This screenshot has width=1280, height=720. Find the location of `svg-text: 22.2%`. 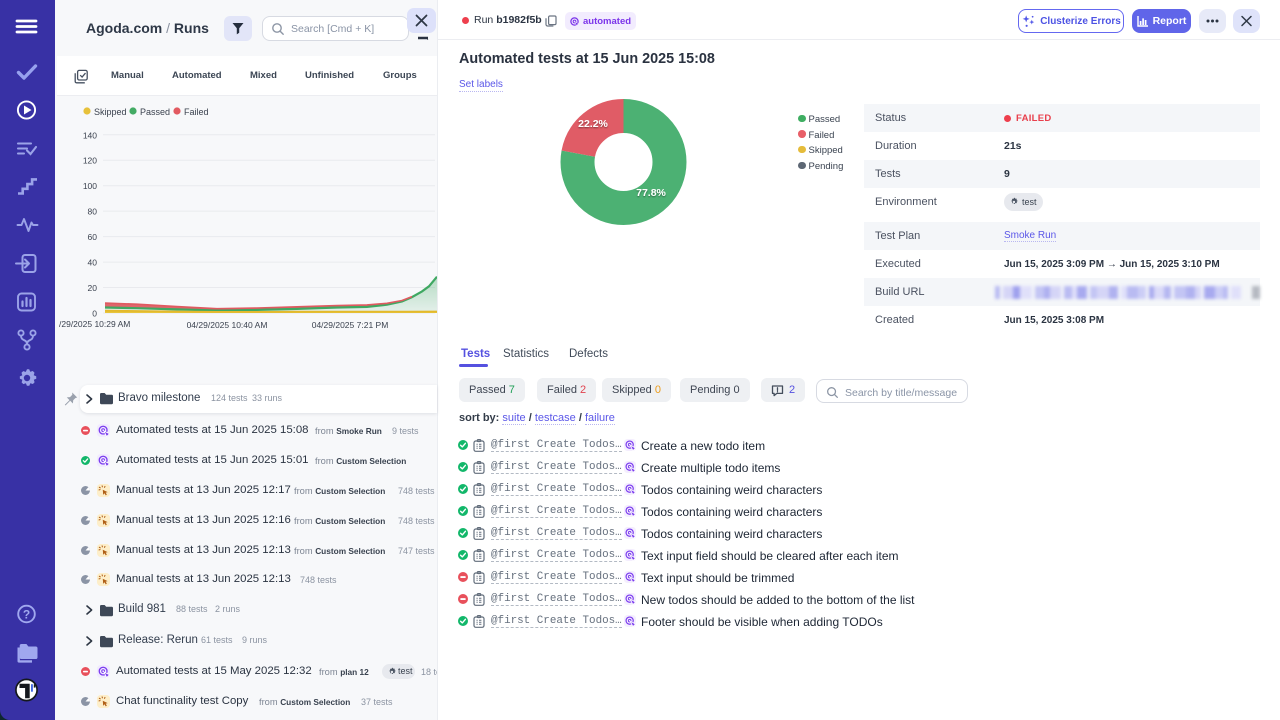

svg-text: 22.2% is located at coordinates (593, 124).